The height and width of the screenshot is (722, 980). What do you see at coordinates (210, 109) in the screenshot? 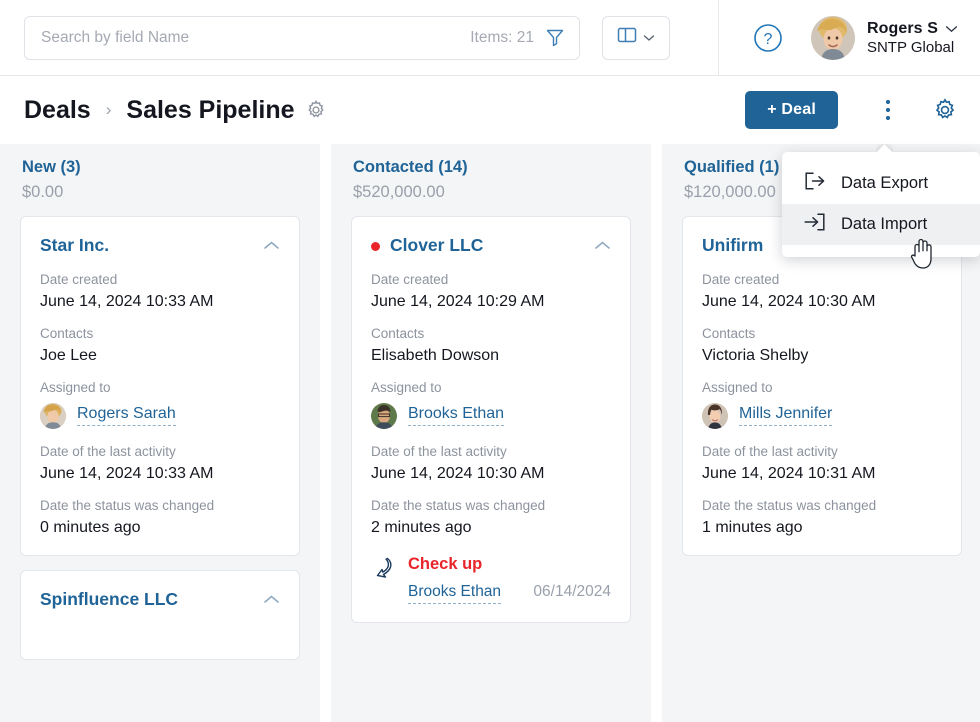
I see `page-title: Sales Pipeline` at bounding box center [210, 109].